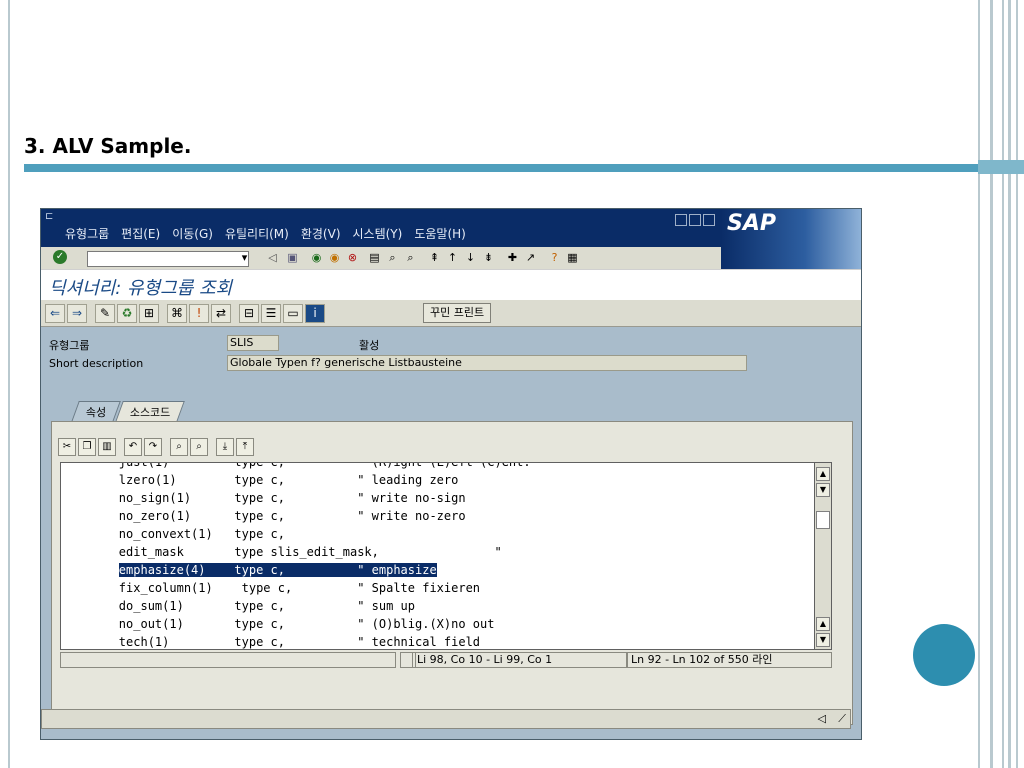 The image size is (1024, 768). What do you see at coordinates (842, 719) in the screenshot?
I see `resize-grip-icon: ⟋` at bounding box center [842, 719].